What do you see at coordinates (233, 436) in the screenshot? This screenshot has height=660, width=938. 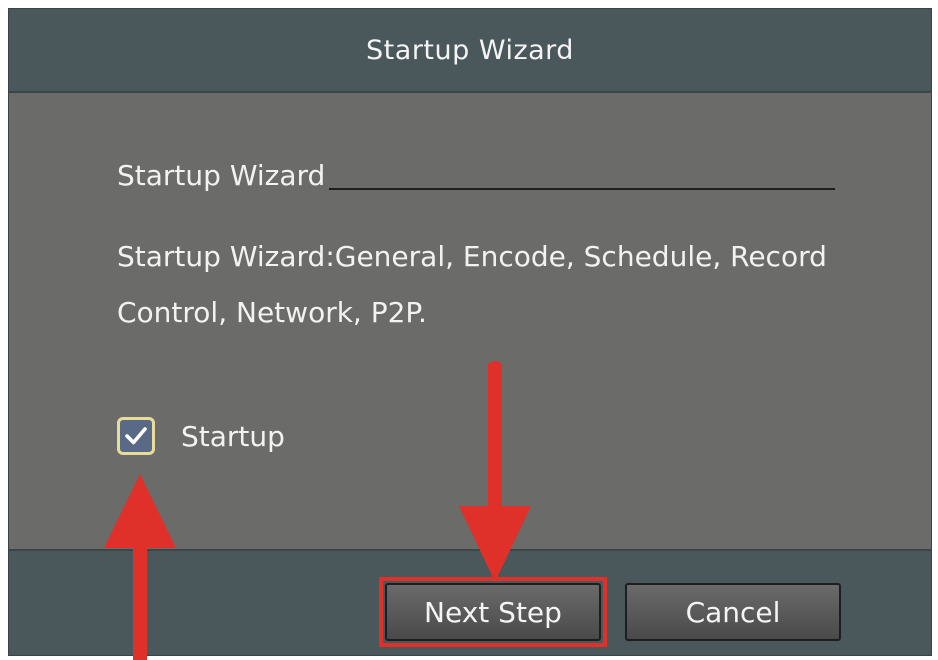 I see `startup-checkbox-label: Startup` at bounding box center [233, 436].